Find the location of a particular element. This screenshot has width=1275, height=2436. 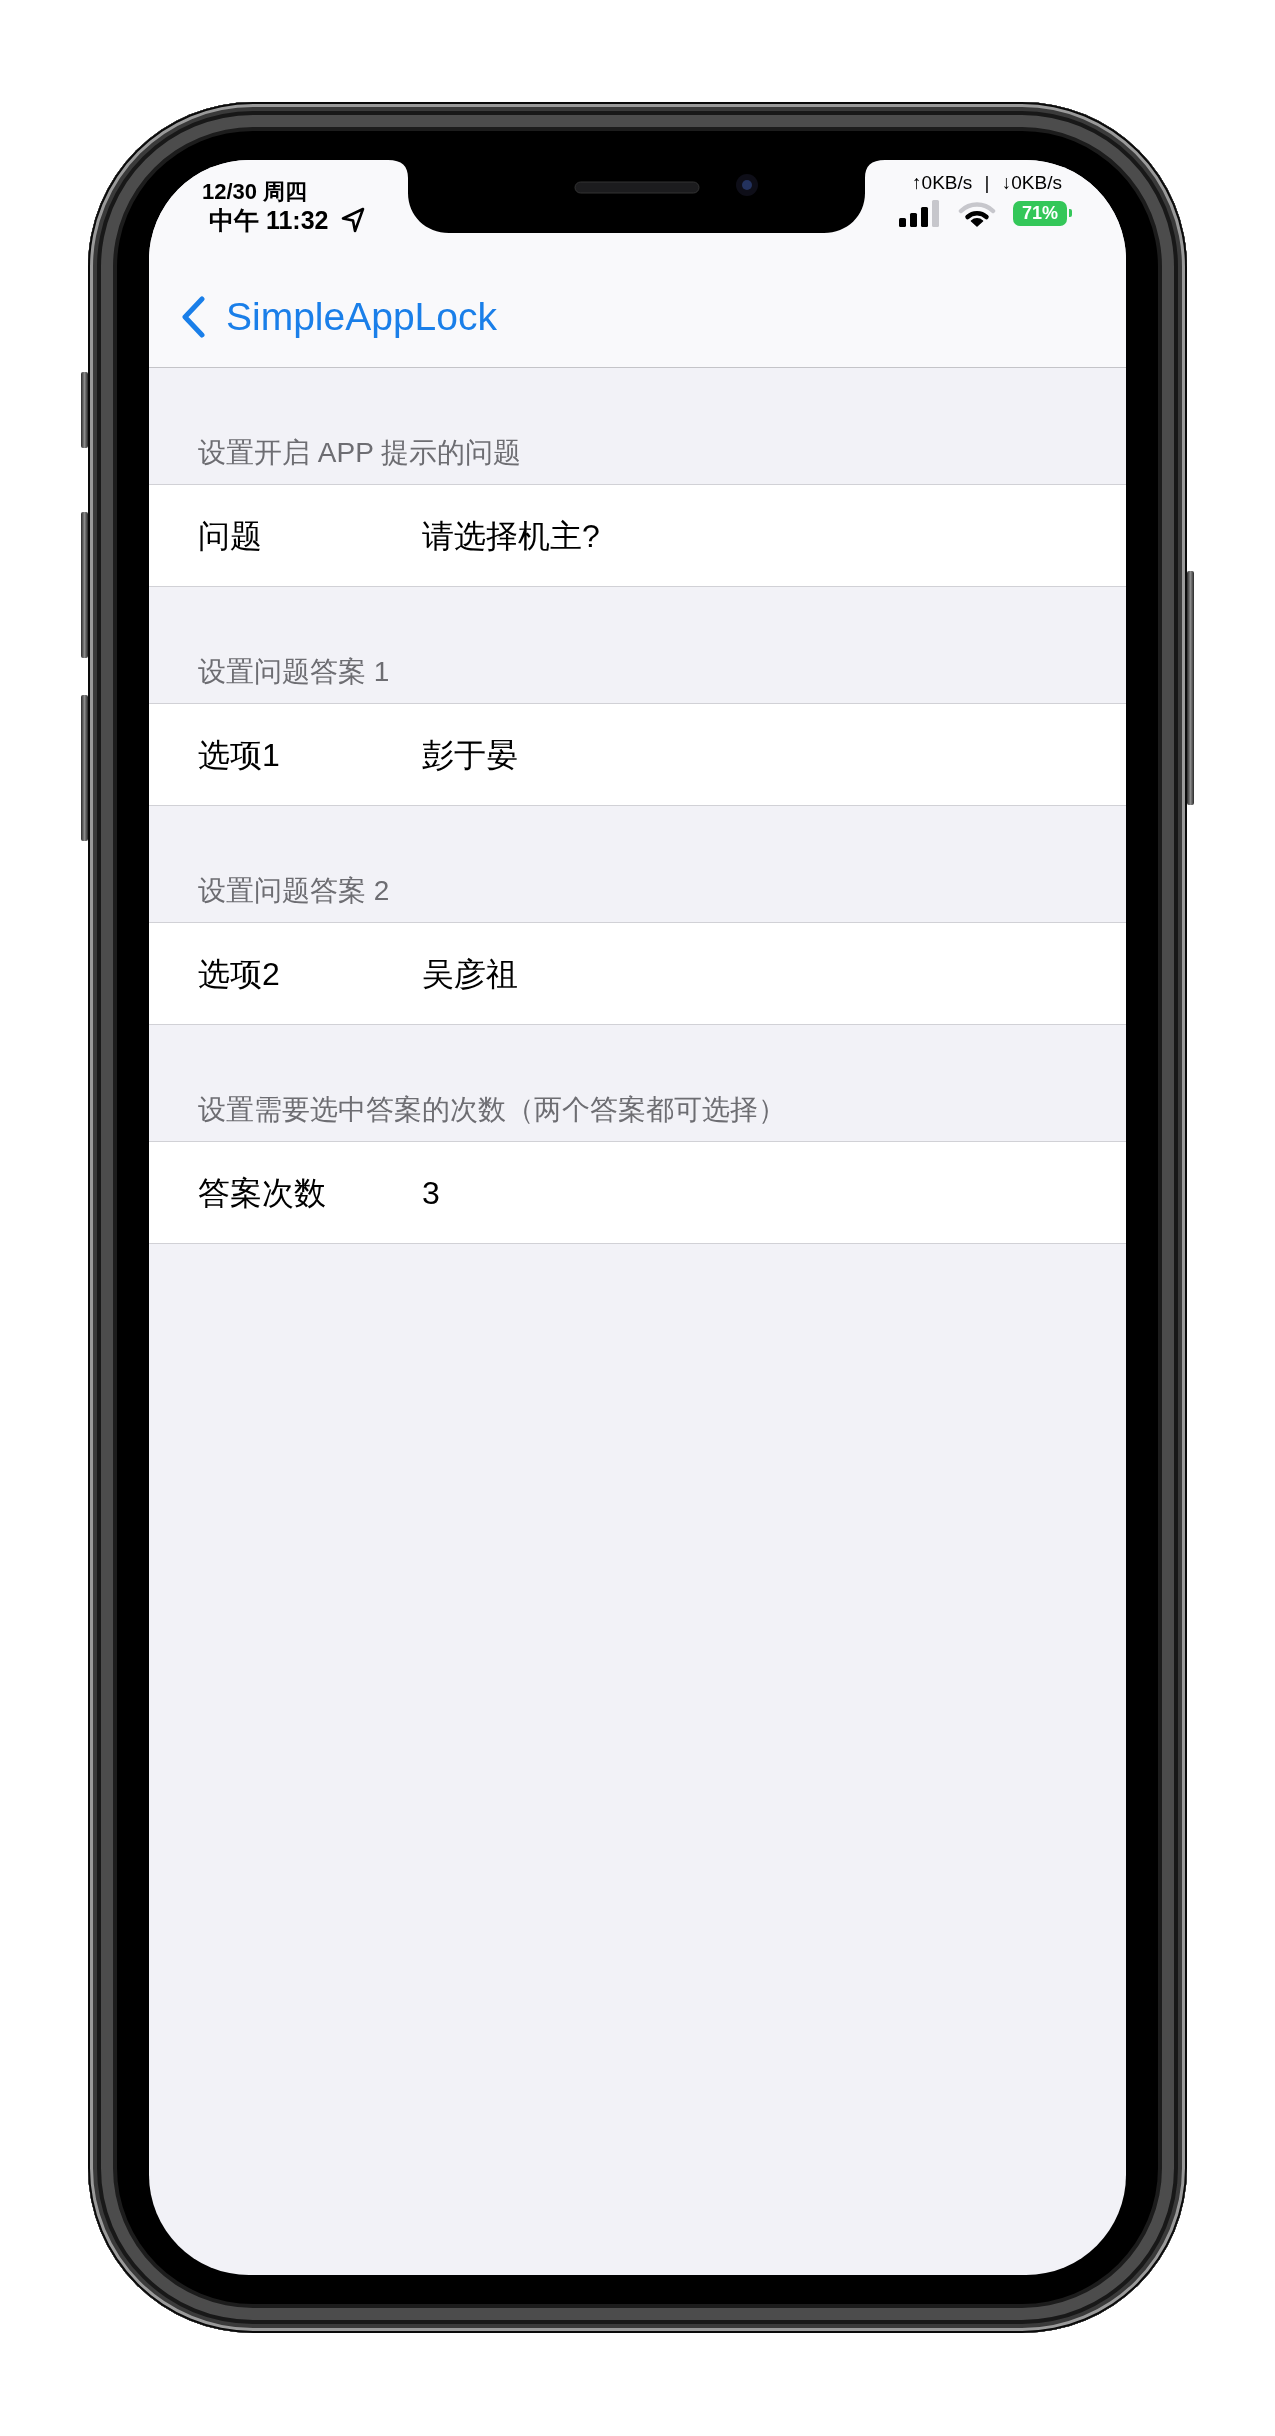

row-value: 3 is located at coordinates (431, 1193).